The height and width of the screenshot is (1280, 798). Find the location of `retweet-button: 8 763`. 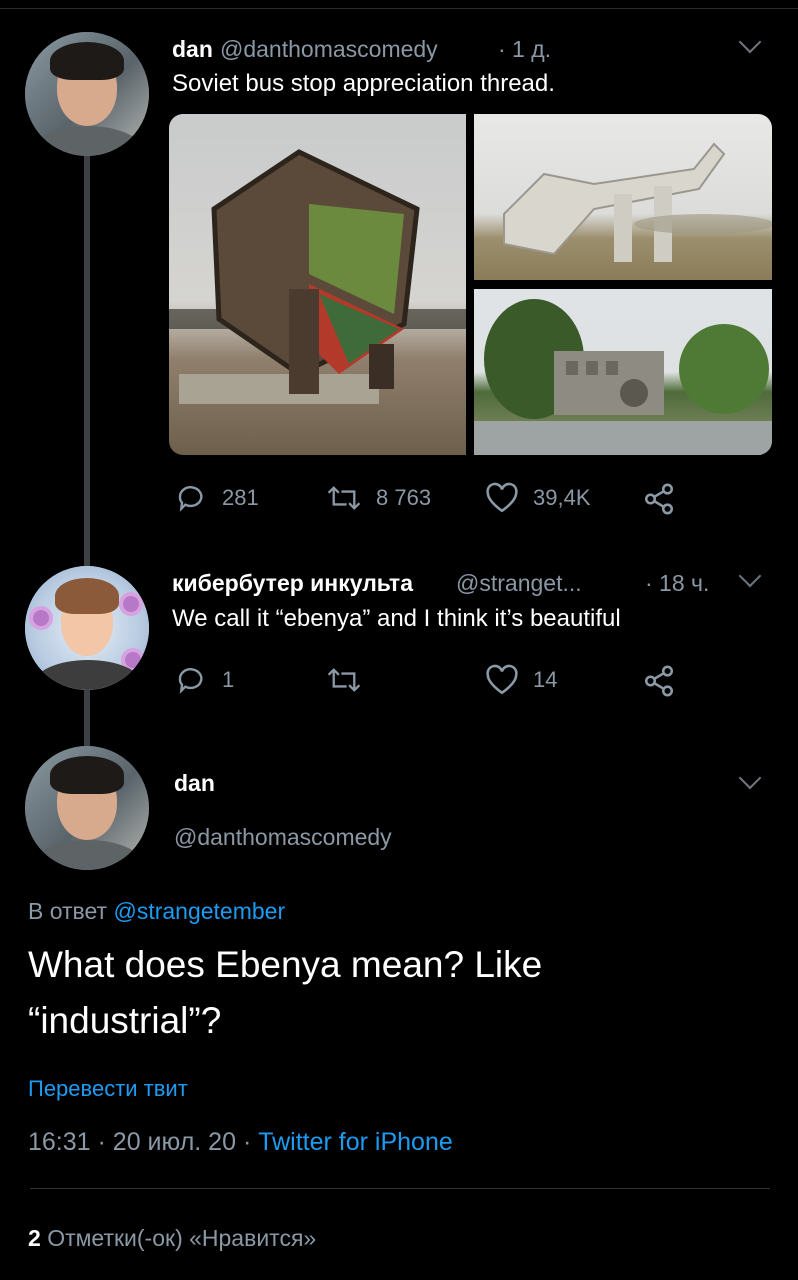

retweet-button: 8 763 is located at coordinates (378, 498).